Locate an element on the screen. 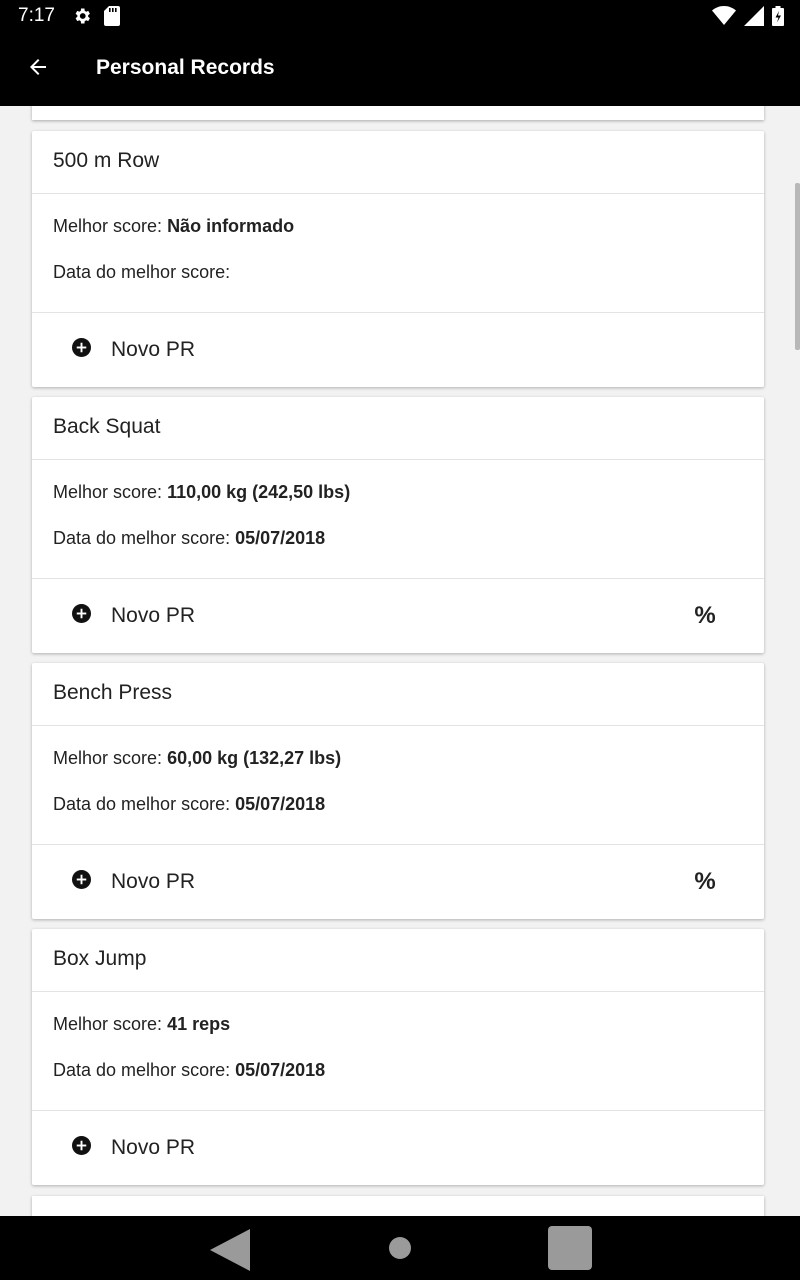  signal-icon is located at coordinates (754, 18).